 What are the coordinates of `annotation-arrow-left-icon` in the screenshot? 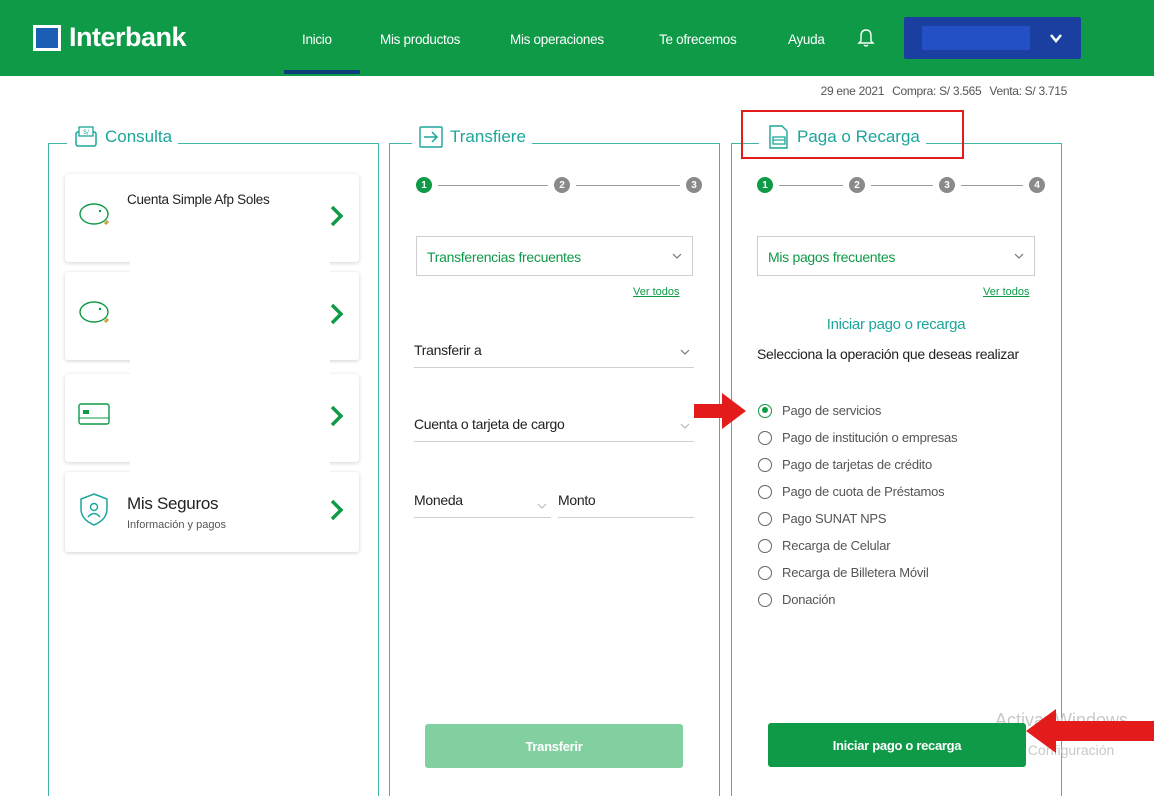 It's located at (1090, 731).